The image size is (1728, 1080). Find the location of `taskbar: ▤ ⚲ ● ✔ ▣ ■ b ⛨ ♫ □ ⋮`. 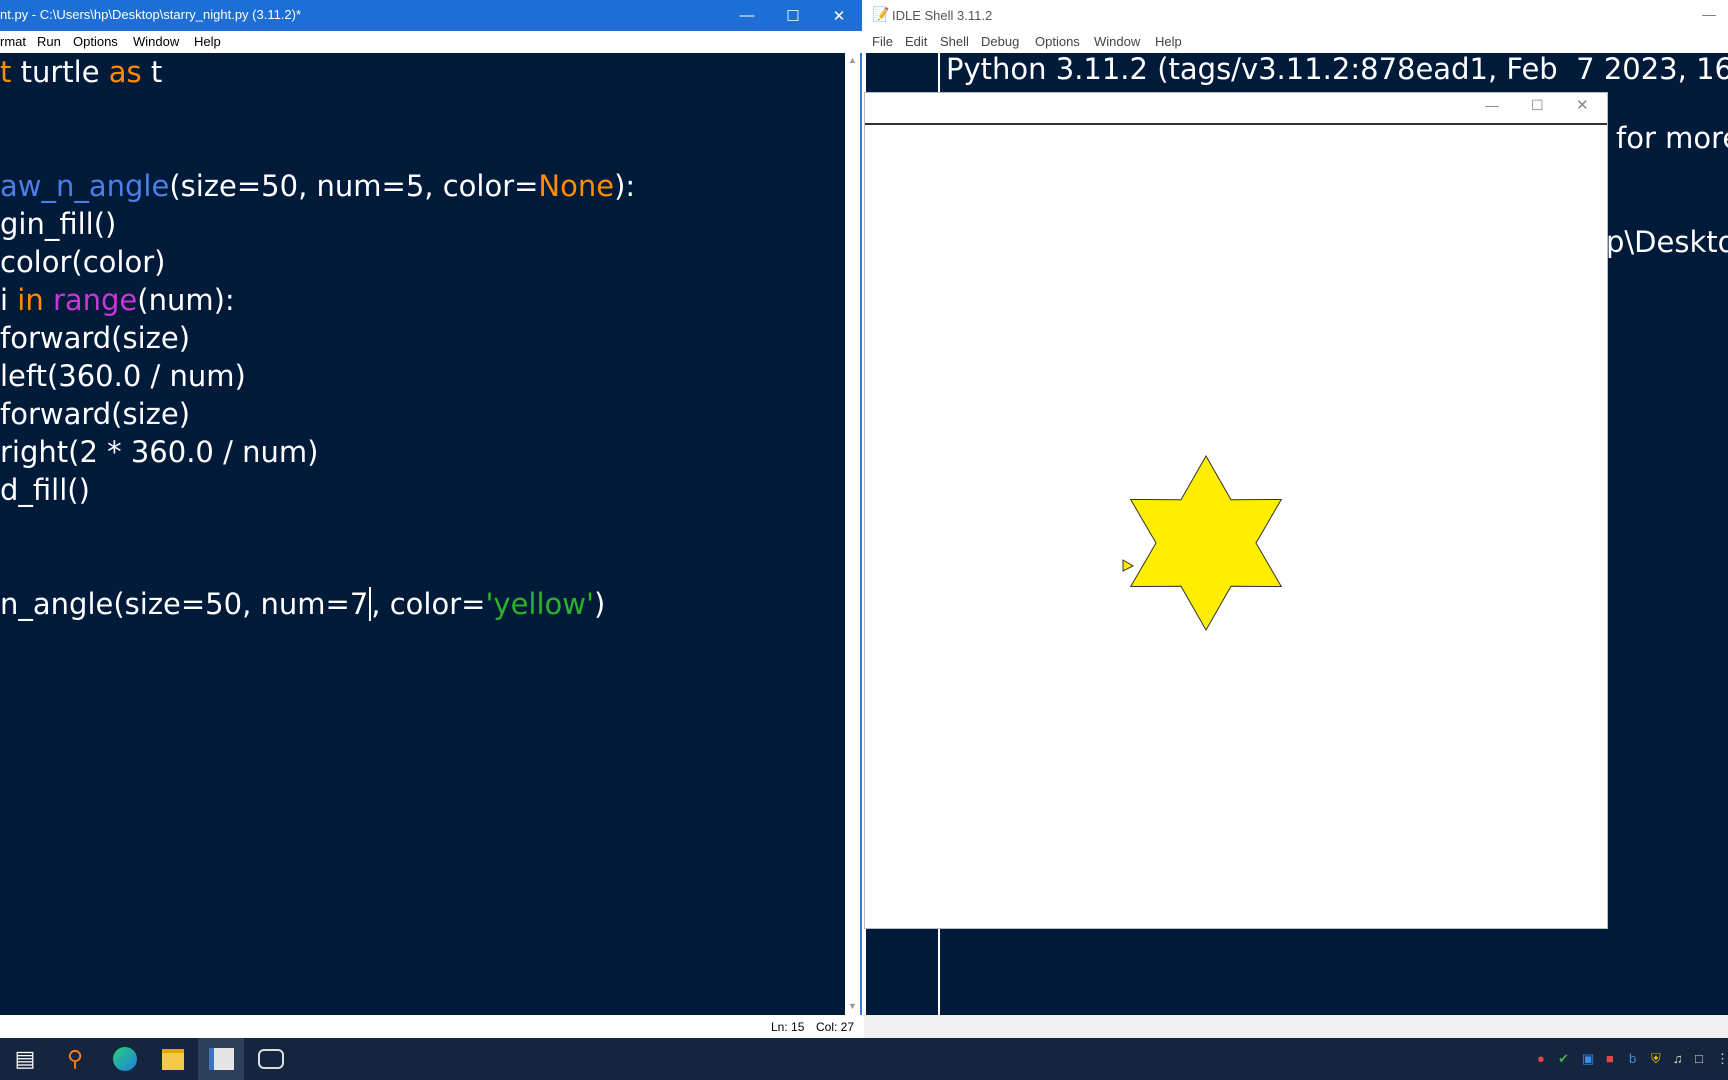

taskbar: ▤ ⚲ ● ✔ ▣ ■ b ⛨ ♫ □ ⋮ is located at coordinates (864, 1059).